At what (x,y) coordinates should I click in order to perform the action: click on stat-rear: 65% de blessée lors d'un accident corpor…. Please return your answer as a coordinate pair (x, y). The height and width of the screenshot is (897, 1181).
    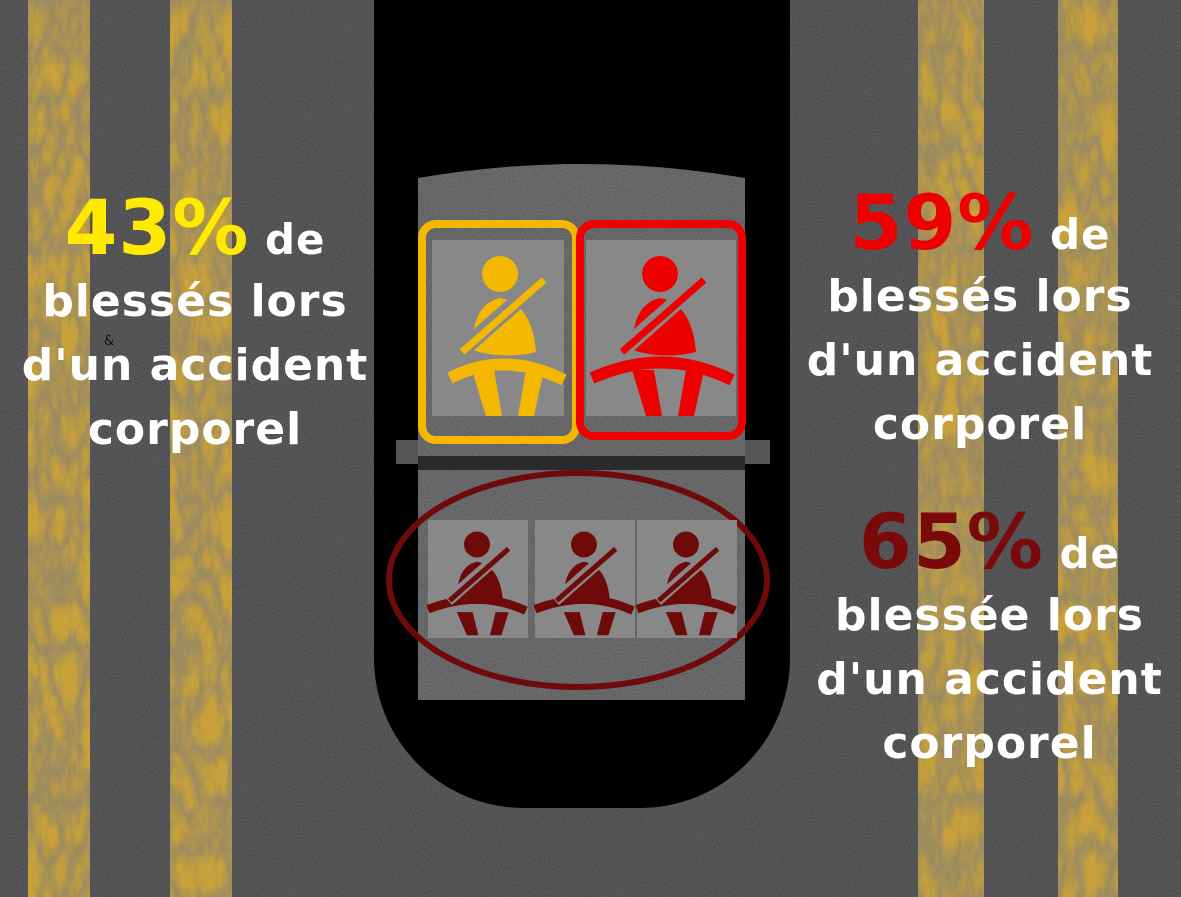
    Looking at the image, I should click on (989, 638).